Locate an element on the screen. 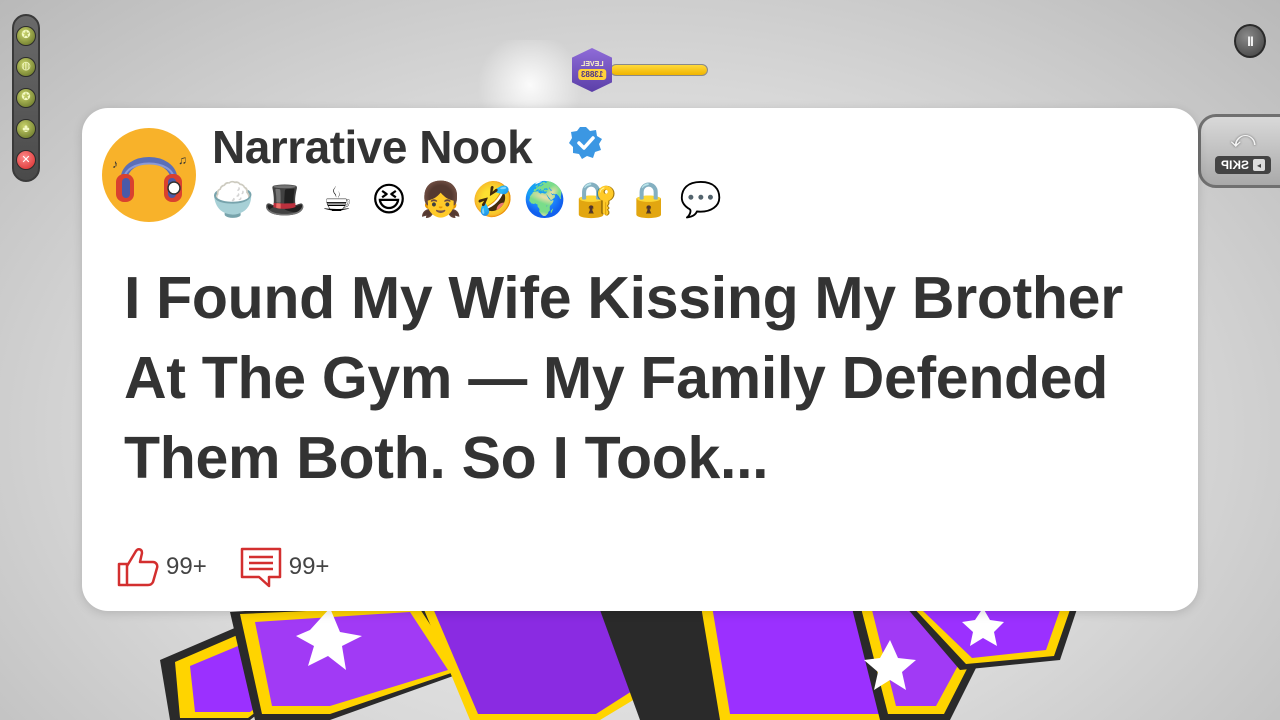 This screenshot has height=720, width=1280. level-badge: LEVEL 13883 is located at coordinates (592, 70).